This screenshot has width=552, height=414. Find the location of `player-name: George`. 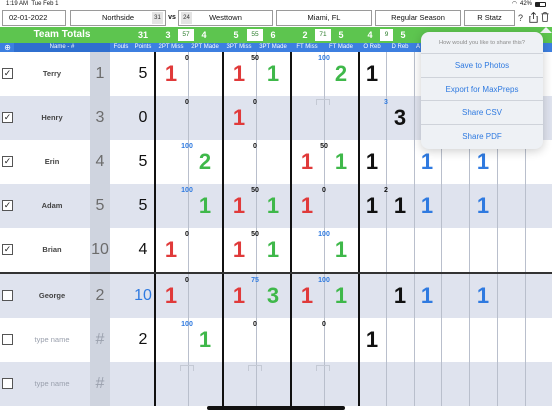

player-name: George is located at coordinates (52, 296).